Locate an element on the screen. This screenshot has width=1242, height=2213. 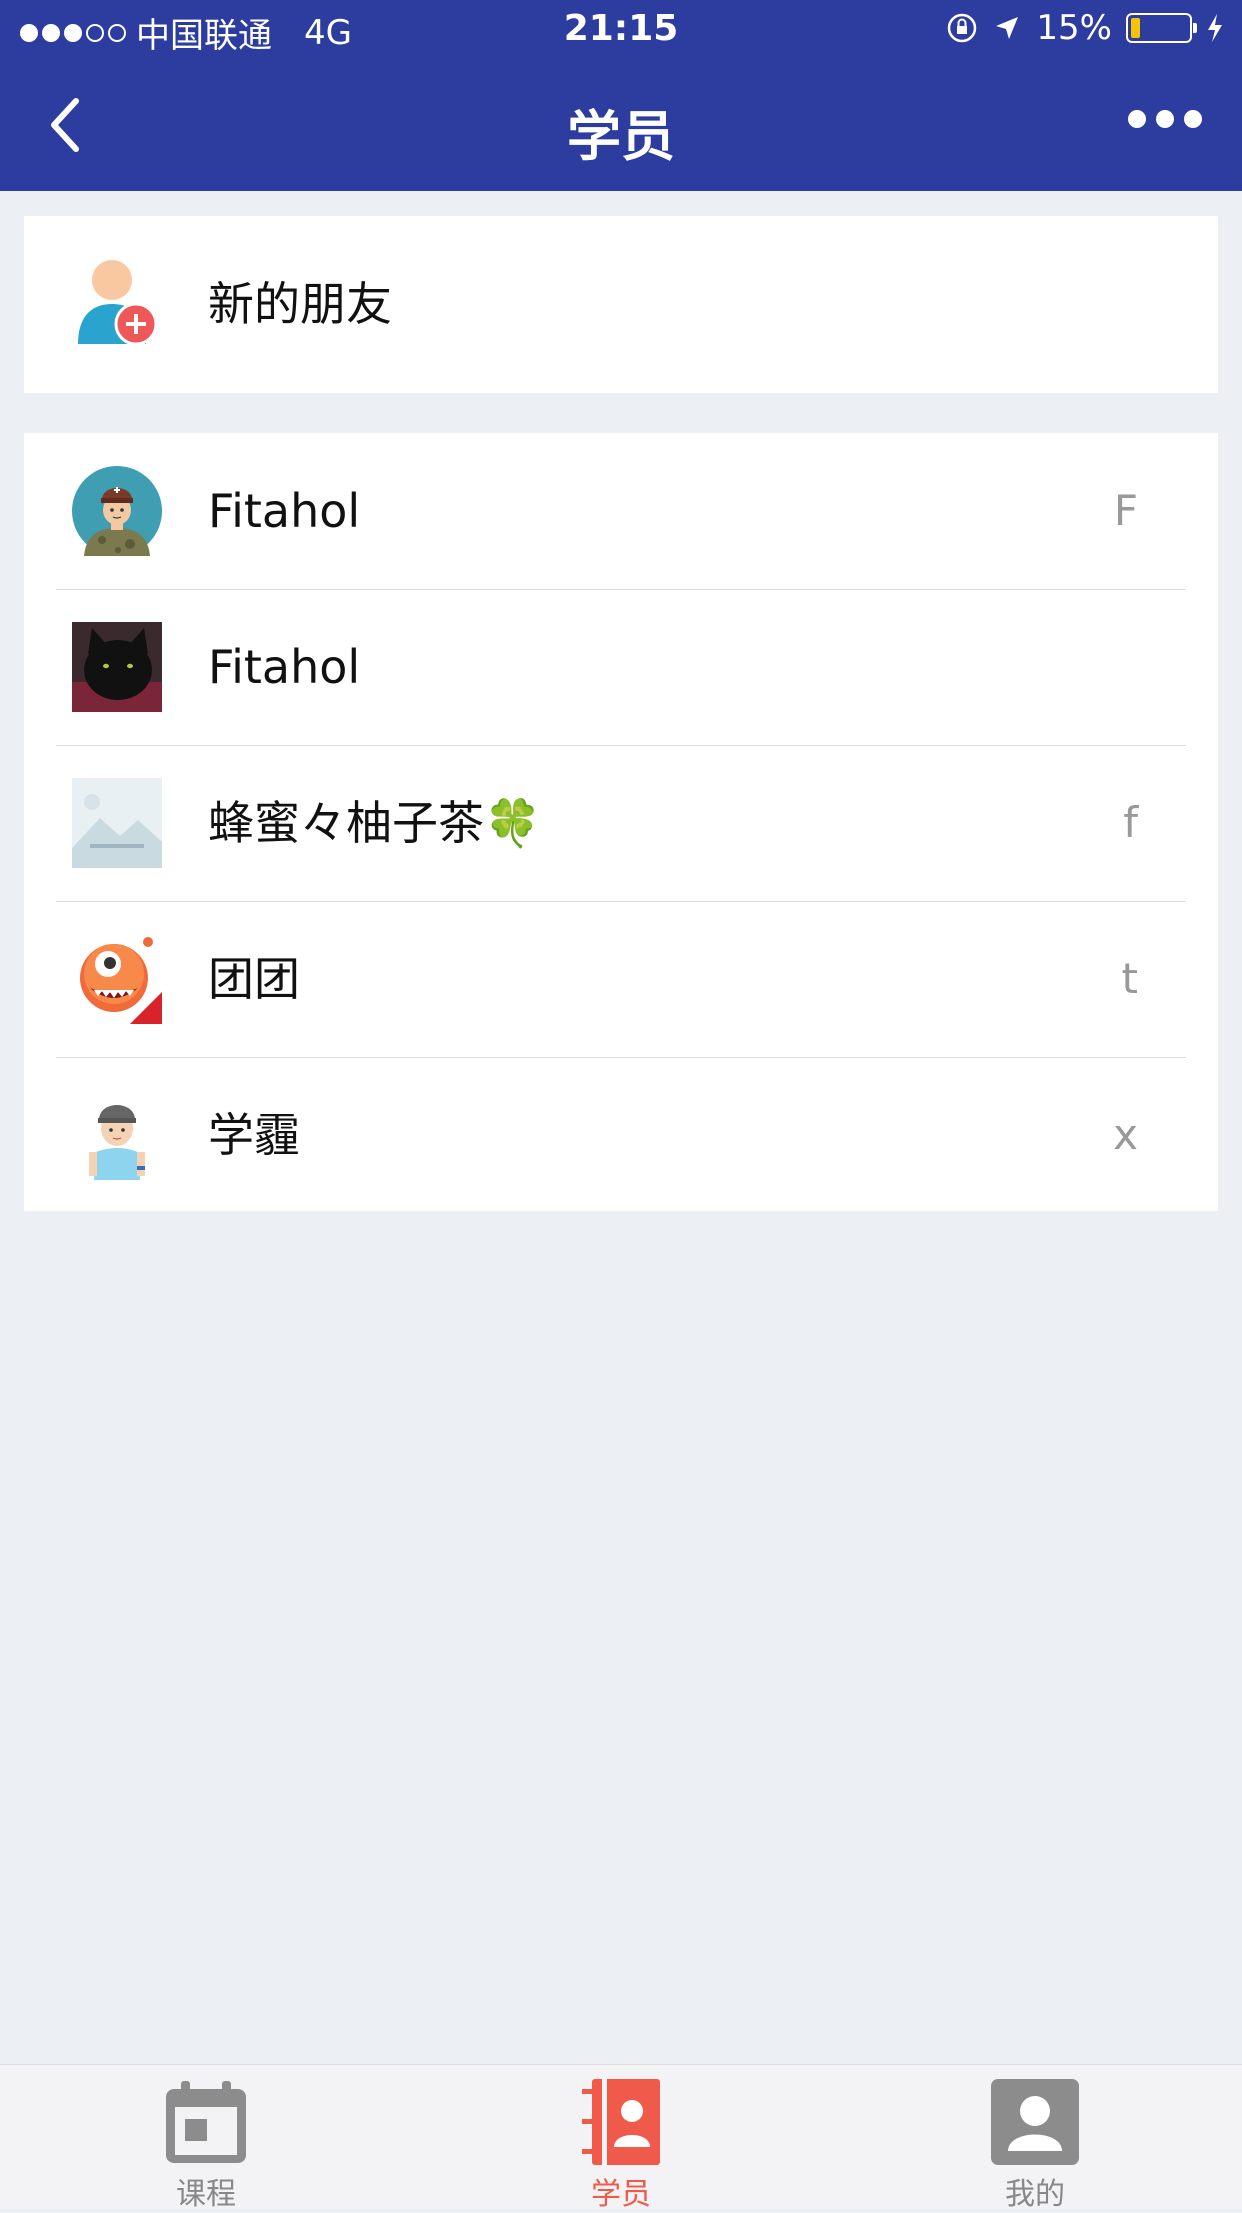
nav-bar: 学员 is located at coordinates (621, 125).